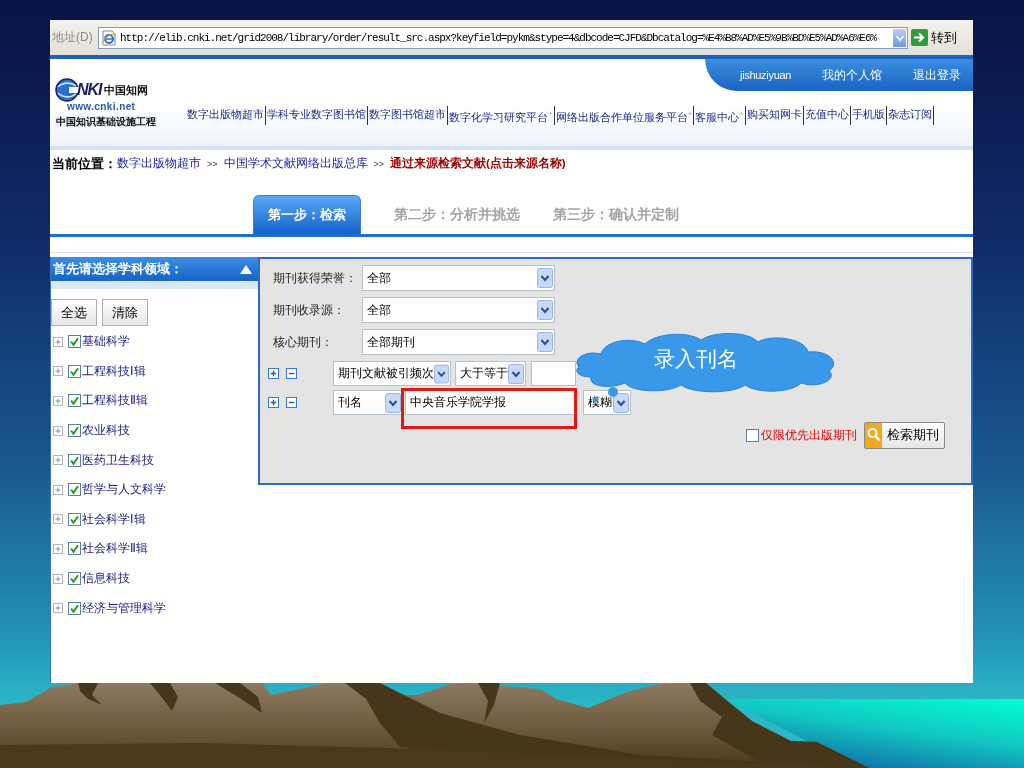  What do you see at coordinates (317, 115) in the screenshot?
I see `nav-link: 学科专业数字图书馆` at bounding box center [317, 115].